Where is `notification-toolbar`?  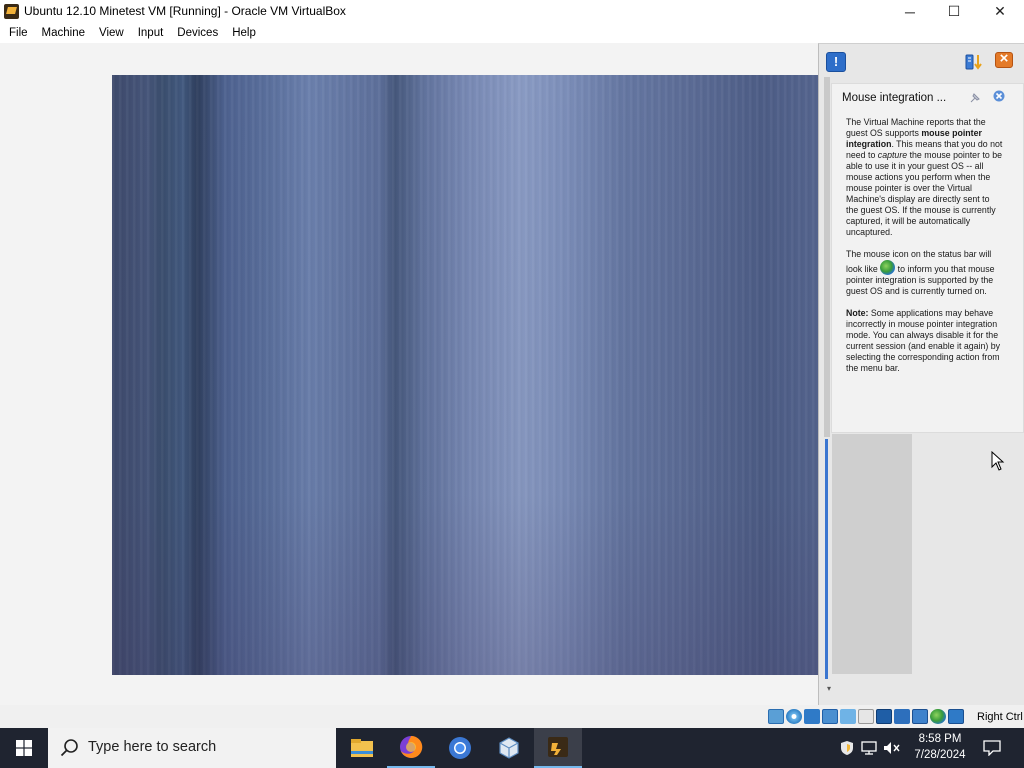 notification-toolbar is located at coordinates (921, 60).